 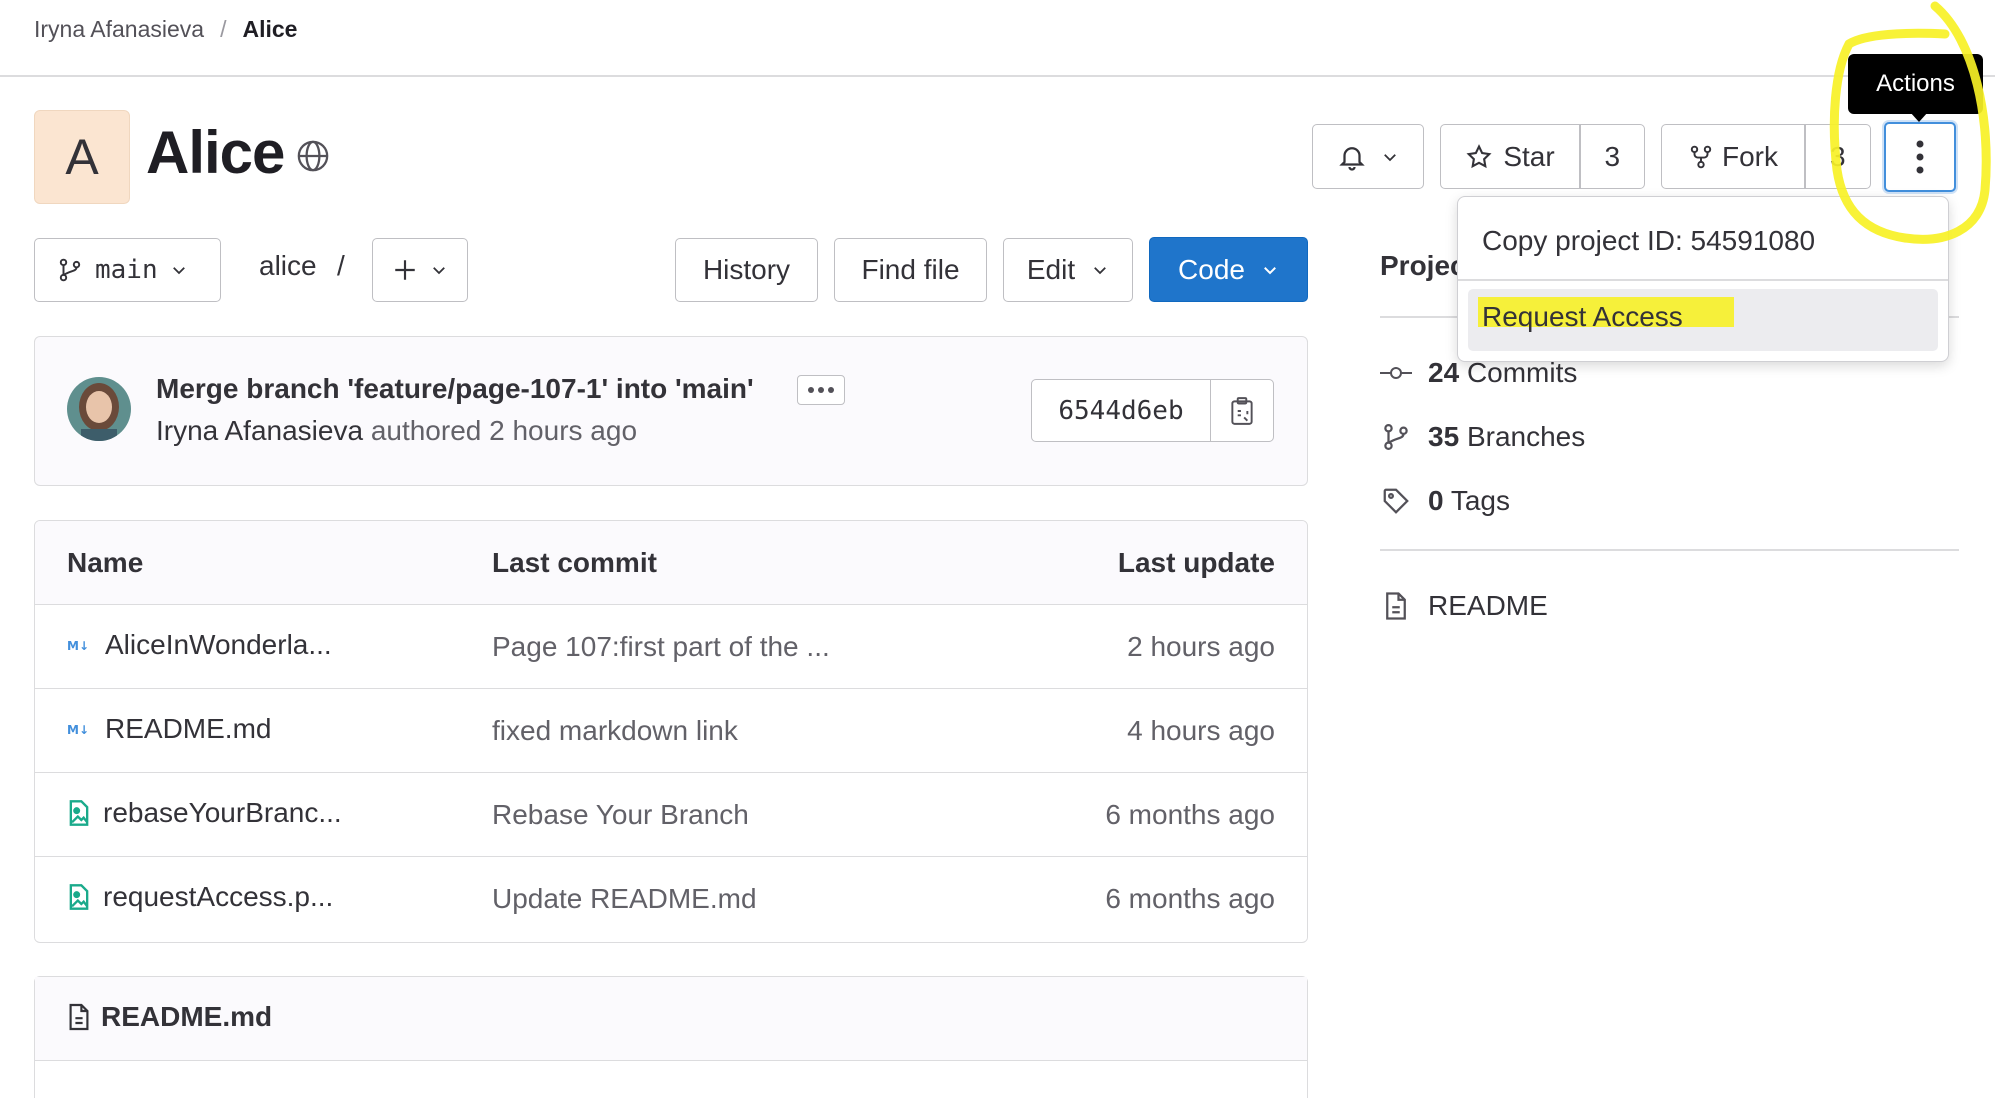 I want to click on commits-count: 24, so click(x=1444, y=372).